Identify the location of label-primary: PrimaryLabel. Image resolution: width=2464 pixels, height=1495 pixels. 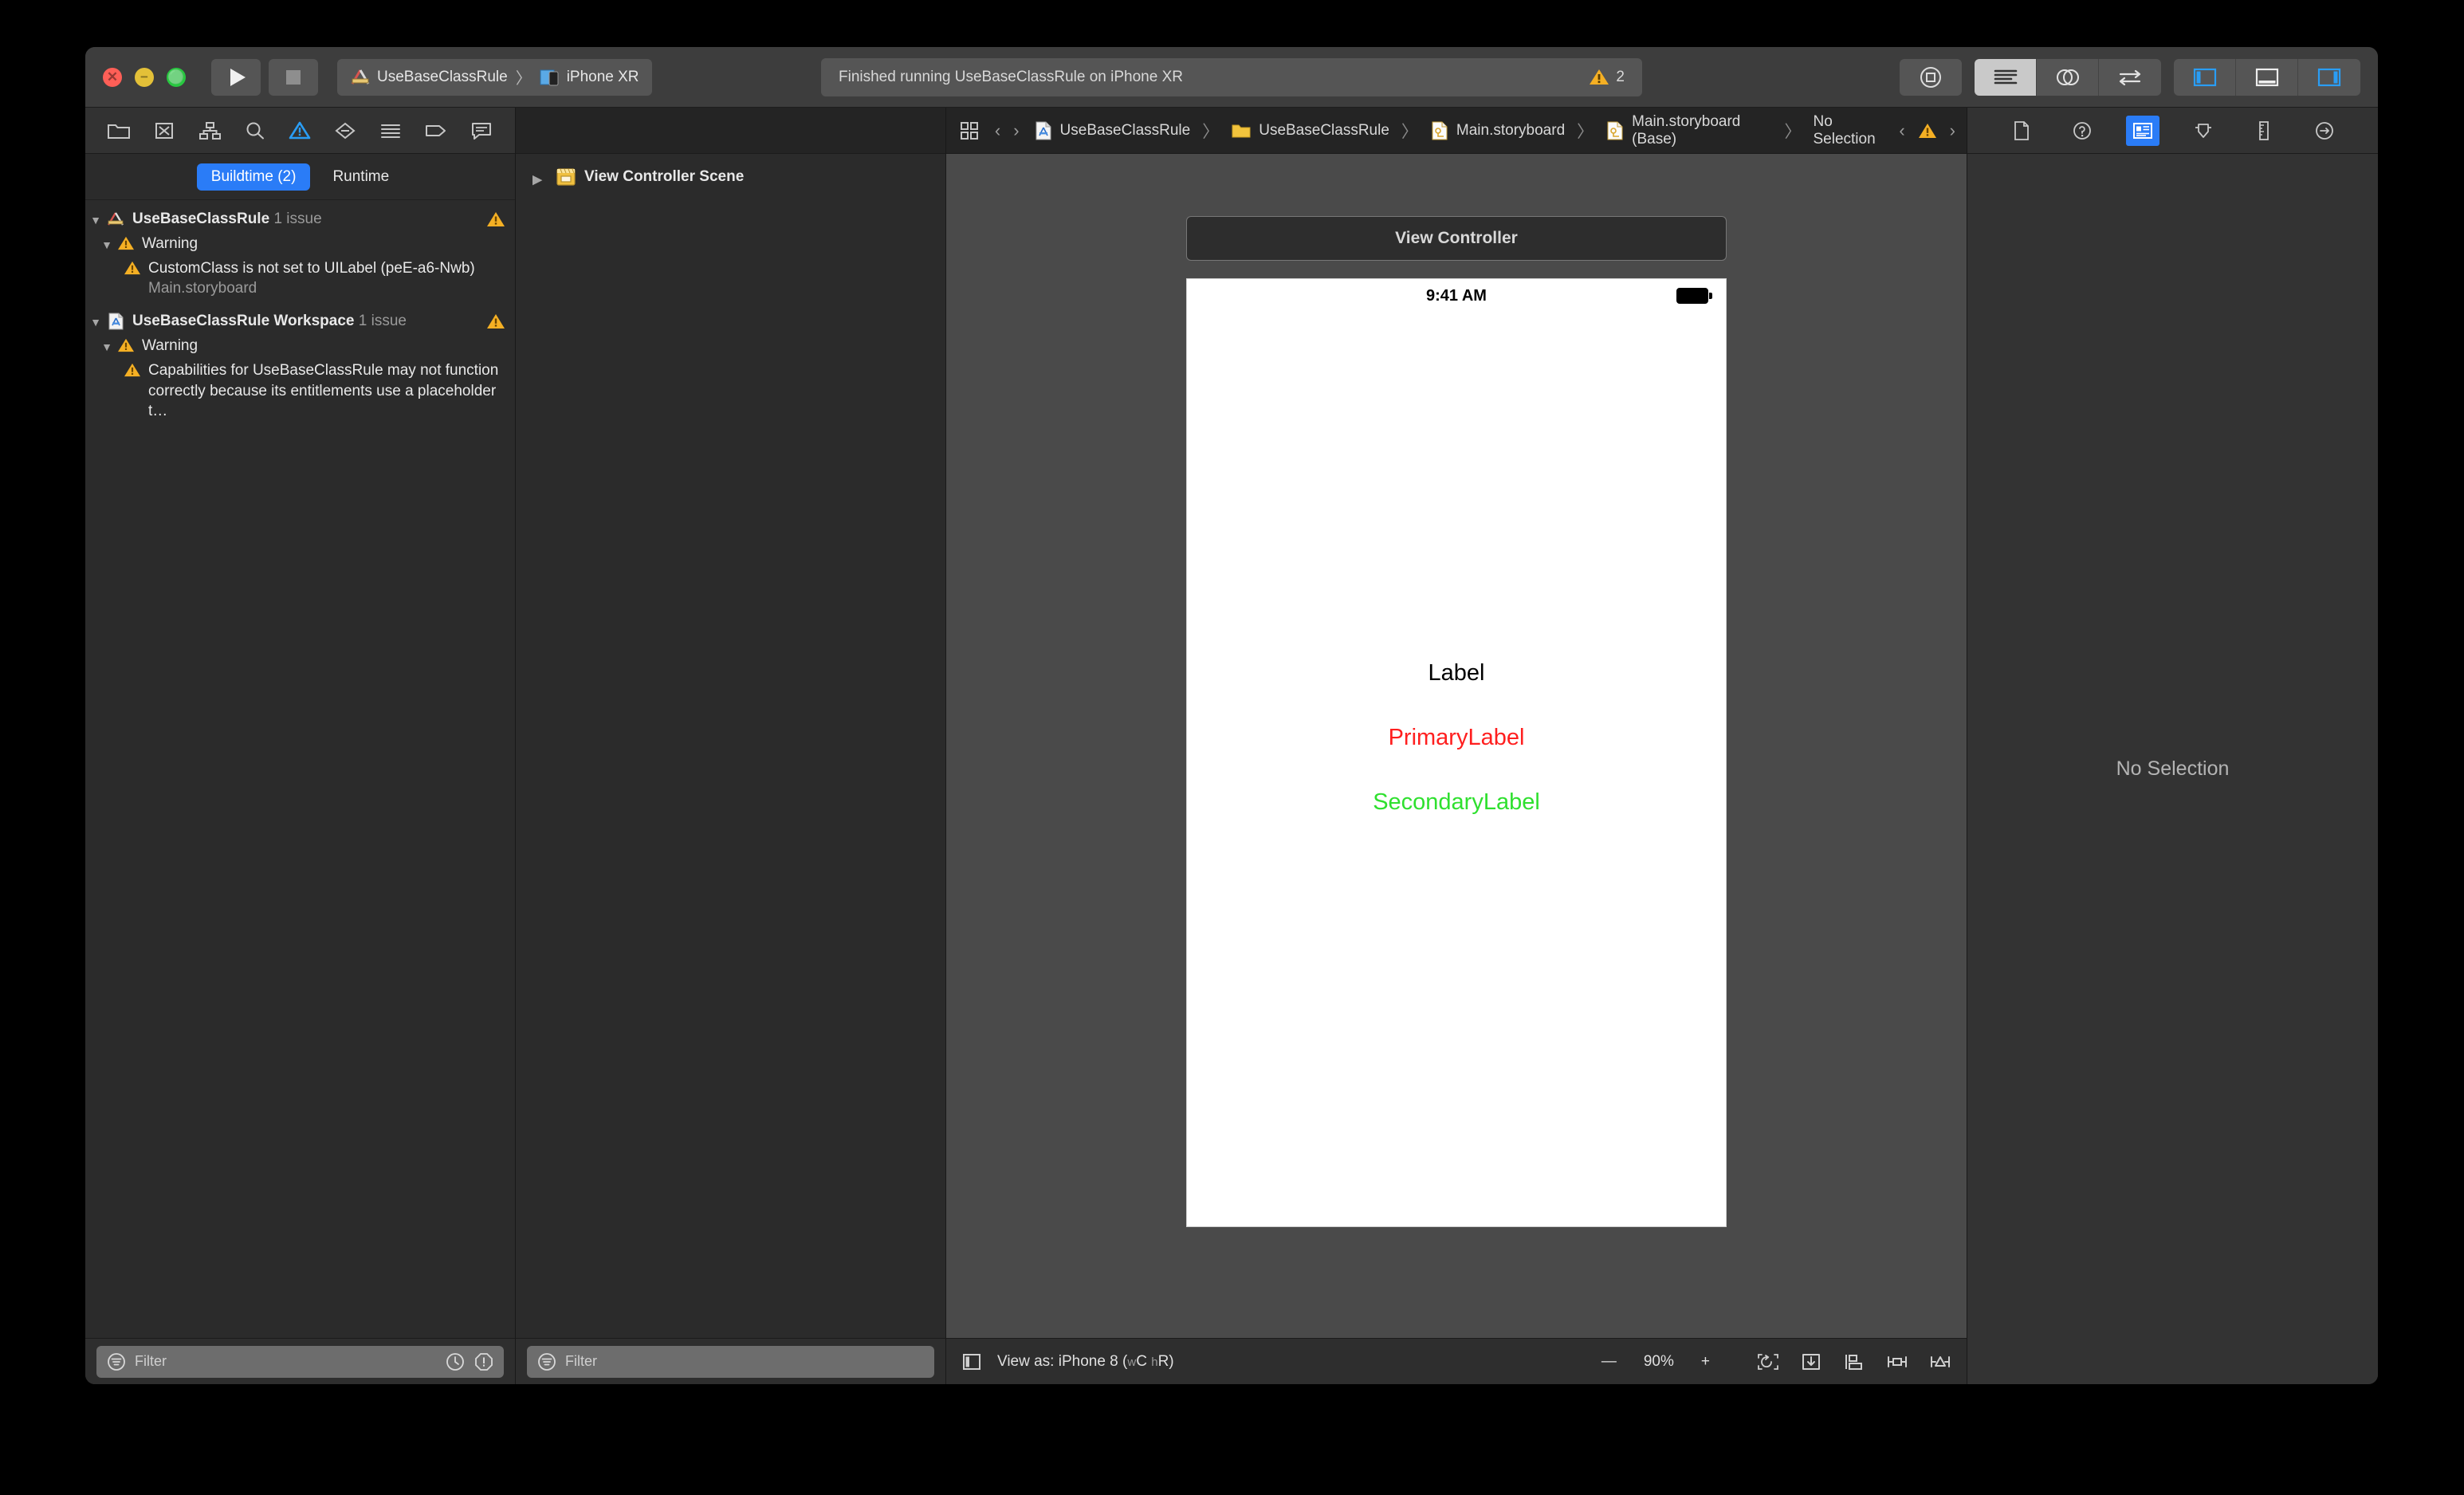
(1457, 738).